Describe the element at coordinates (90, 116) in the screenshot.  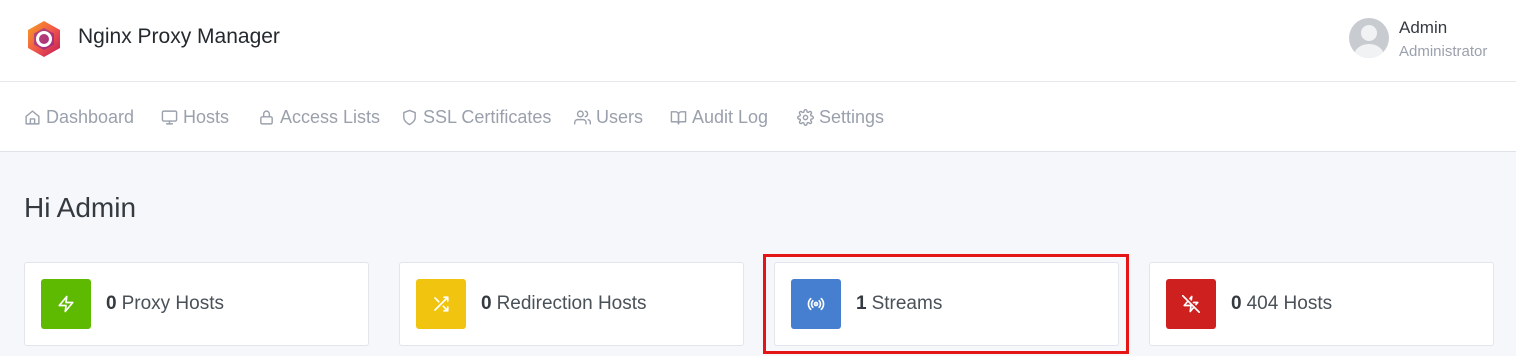
I see `nav-item-label: Dashboard` at that location.